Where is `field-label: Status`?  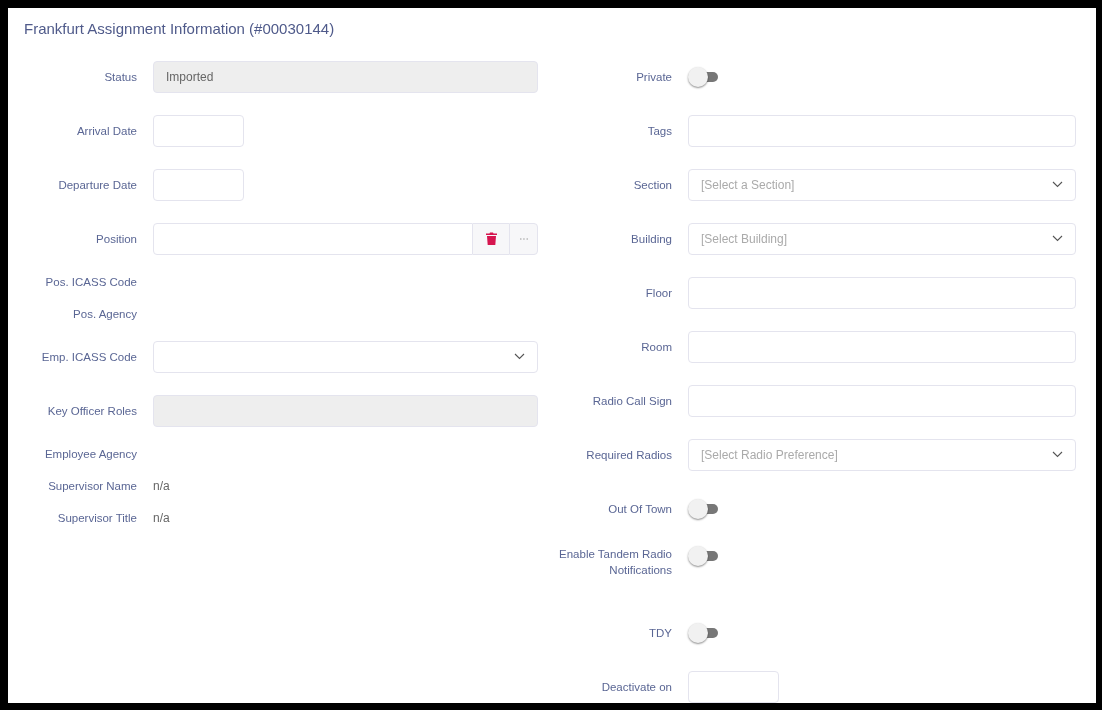
field-label: Status is located at coordinates (120, 77).